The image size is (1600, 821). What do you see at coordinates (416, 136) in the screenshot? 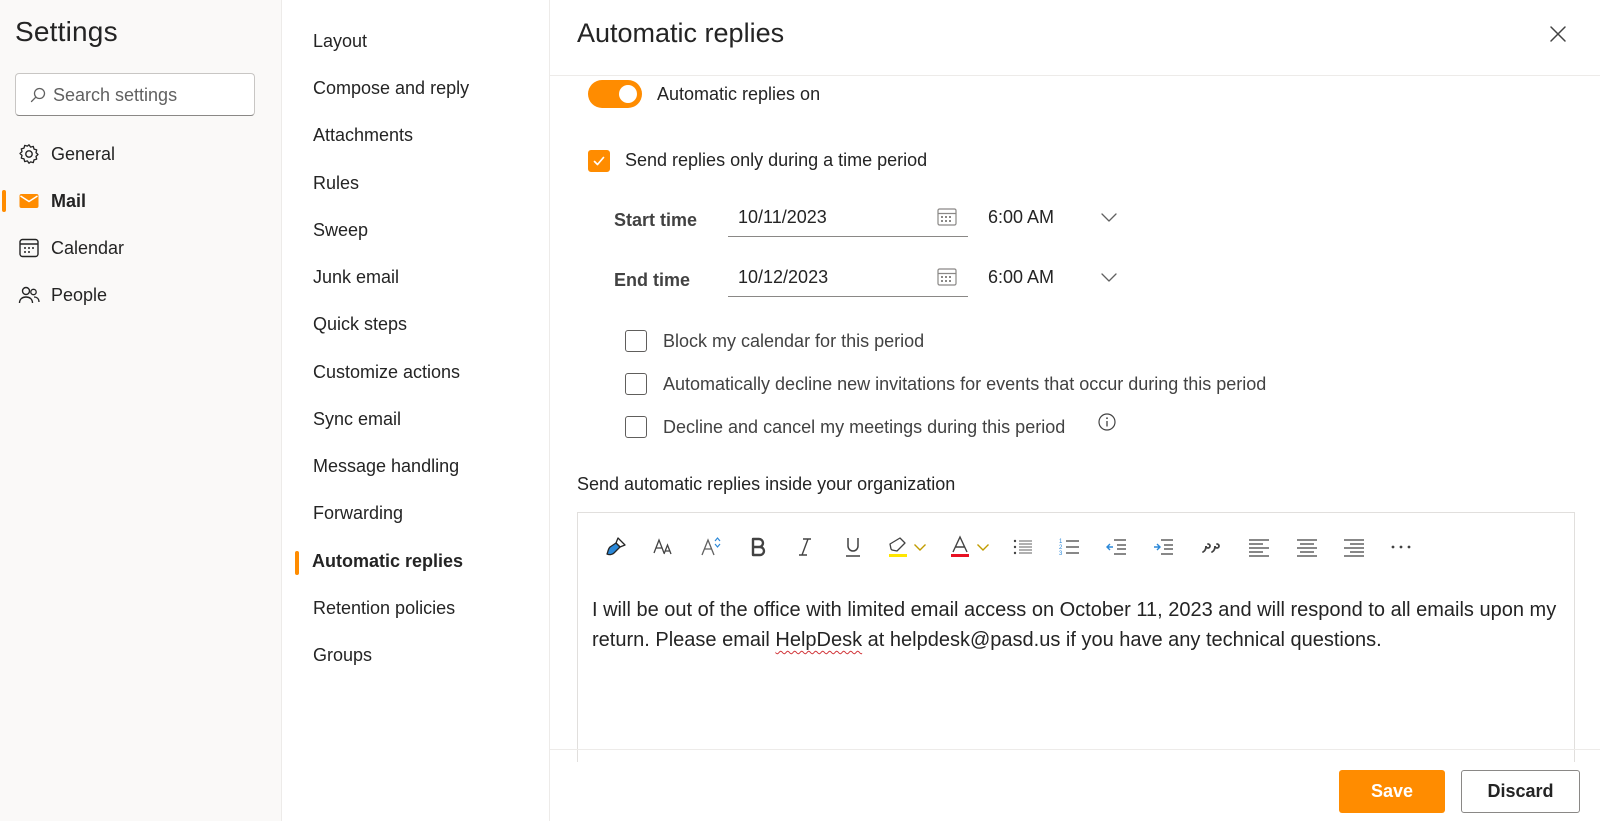
I see `subnav-item-attachments: Attachments` at bounding box center [416, 136].